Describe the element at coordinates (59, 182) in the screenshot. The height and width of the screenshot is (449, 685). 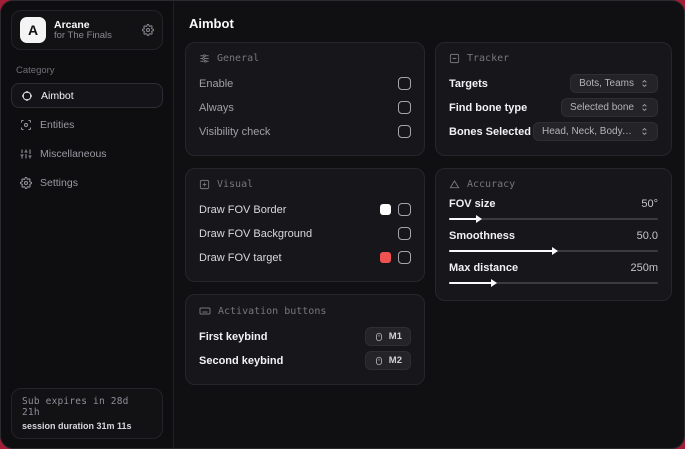
I see `sidebar-item-label: Settings` at that location.